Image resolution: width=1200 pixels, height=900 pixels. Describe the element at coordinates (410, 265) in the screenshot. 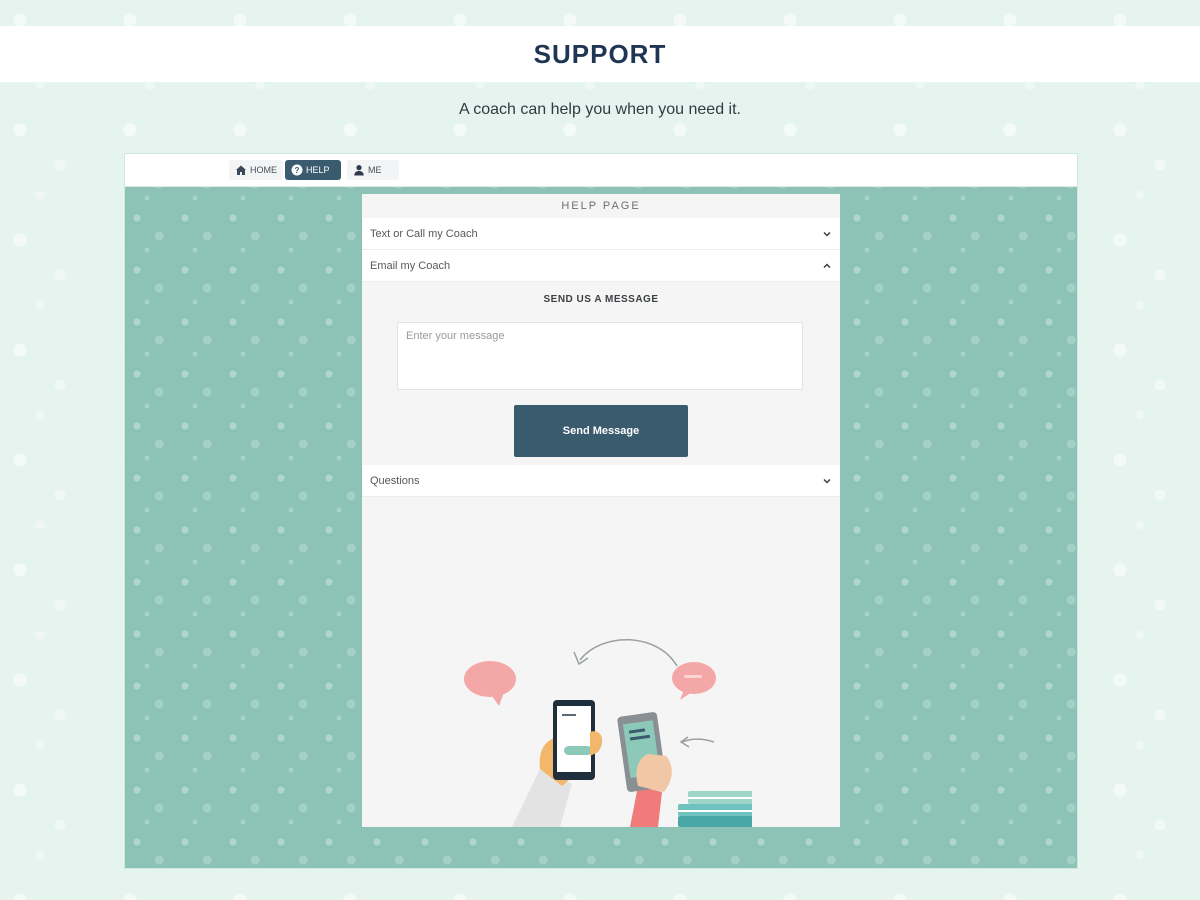

I see `accordion-label: Email my Coach` at that location.